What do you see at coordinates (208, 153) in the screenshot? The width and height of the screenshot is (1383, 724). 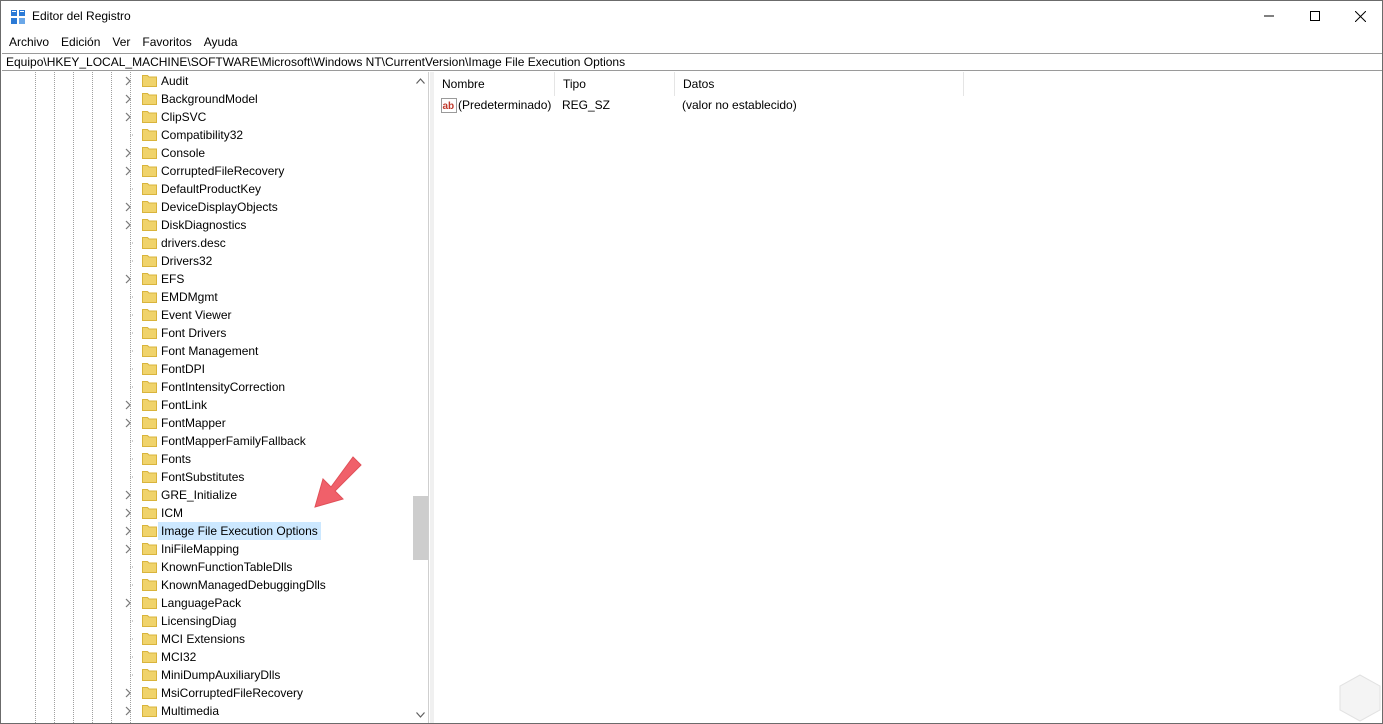 I see `tree-item: Console` at bounding box center [208, 153].